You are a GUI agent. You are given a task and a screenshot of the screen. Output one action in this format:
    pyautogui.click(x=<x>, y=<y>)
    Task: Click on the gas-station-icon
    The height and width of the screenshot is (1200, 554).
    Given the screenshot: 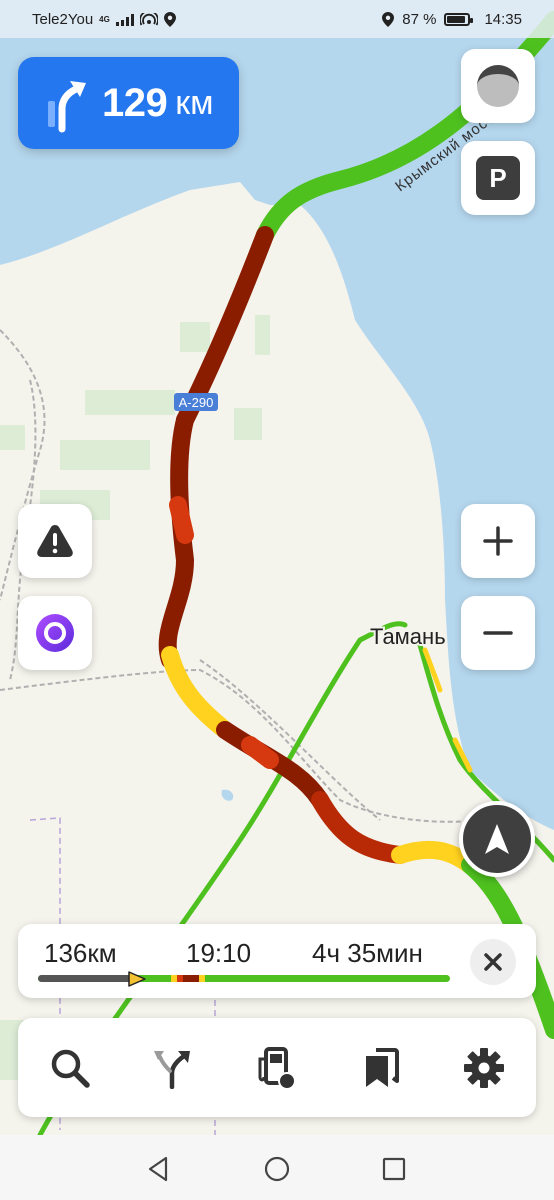 What is the action you would take?
    pyautogui.click(x=277, y=1068)
    